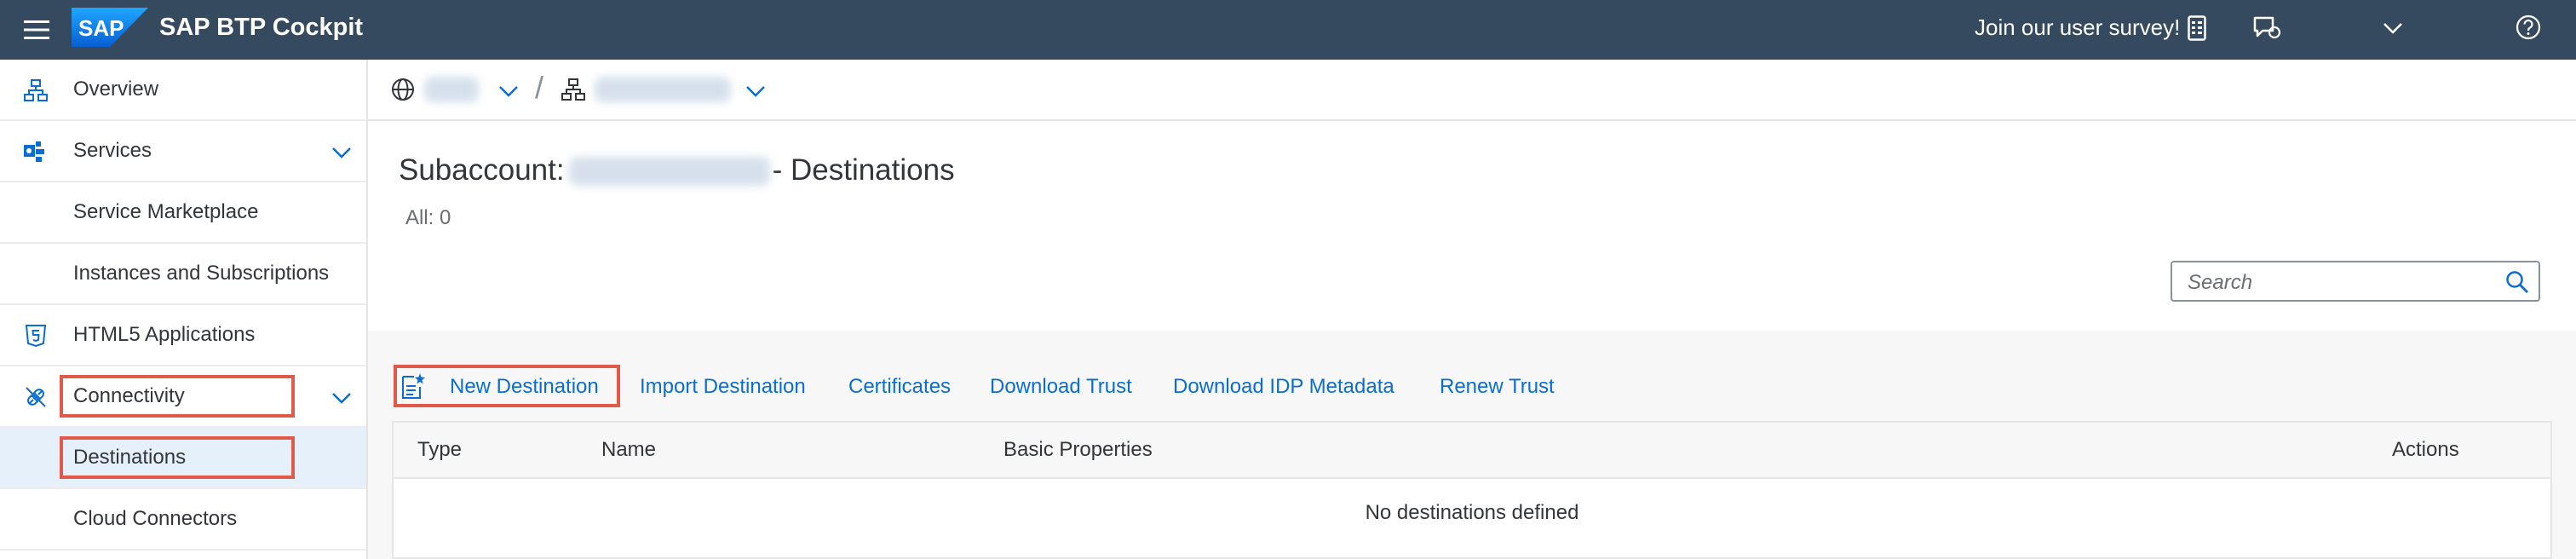 The image size is (2576, 559). I want to click on sidebar-item-overview: Overview, so click(183, 90).